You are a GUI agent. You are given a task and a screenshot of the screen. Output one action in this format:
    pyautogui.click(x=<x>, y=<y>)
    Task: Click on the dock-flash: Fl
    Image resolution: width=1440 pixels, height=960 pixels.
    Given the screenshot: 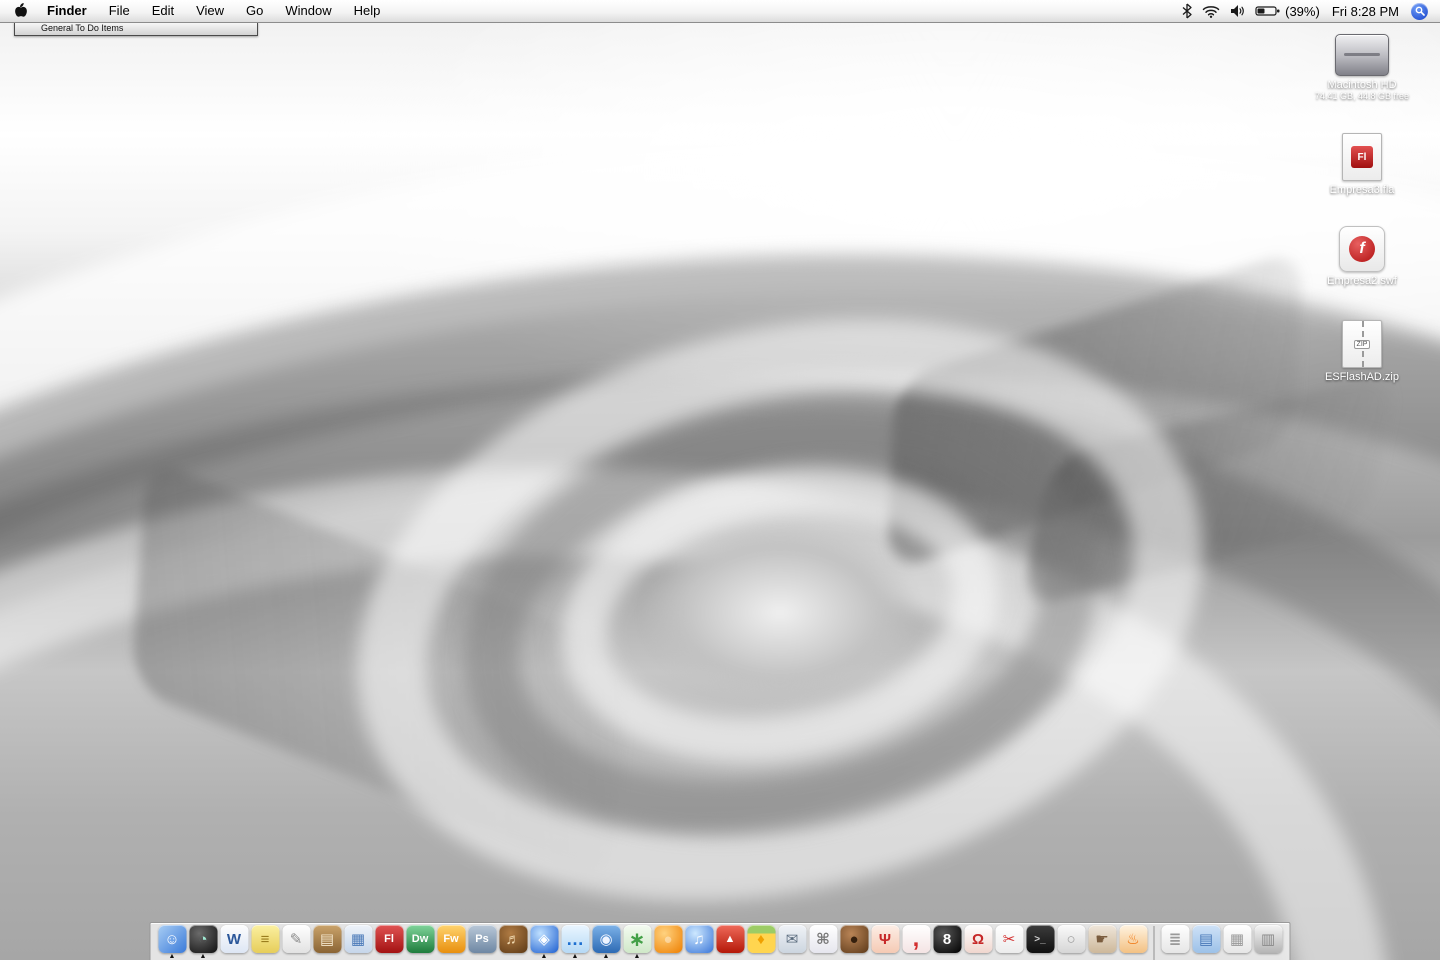 What is the action you would take?
    pyautogui.click(x=389, y=942)
    